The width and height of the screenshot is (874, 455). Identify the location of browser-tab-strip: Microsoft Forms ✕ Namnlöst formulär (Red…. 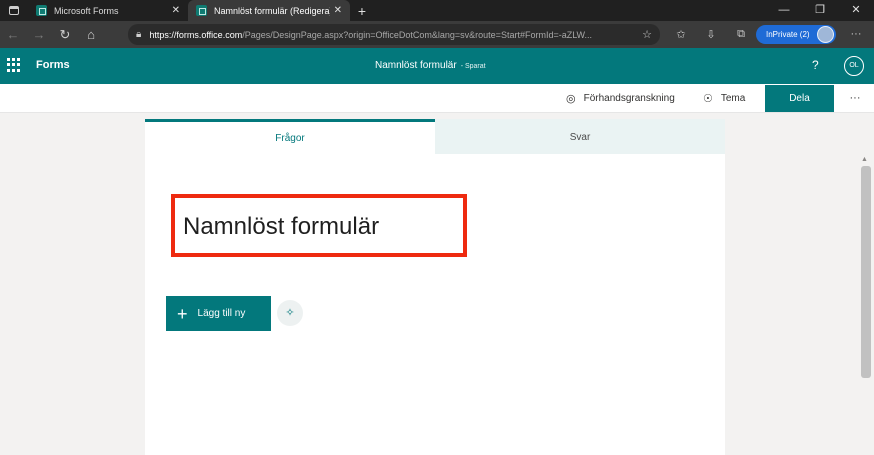
(437, 10).